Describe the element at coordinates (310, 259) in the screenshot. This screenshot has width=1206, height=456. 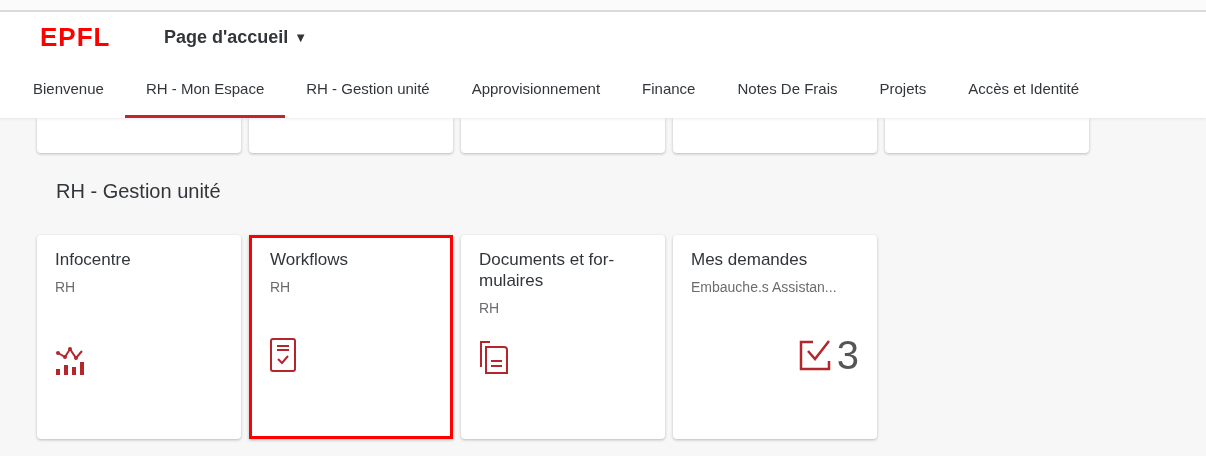
I see `tile-title: Workflows` at that location.